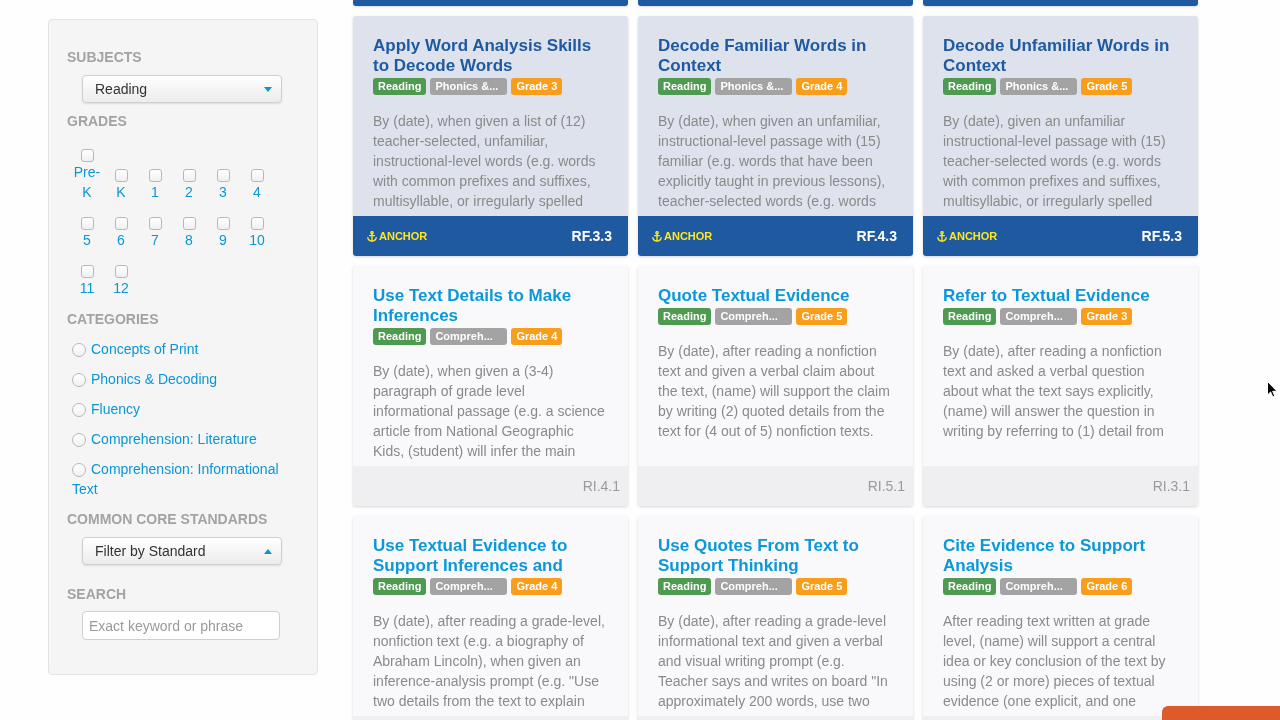  Describe the element at coordinates (485, 161) in the screenshot. I see `card-description: By (date), when given a list of (12) teacher-selected, unfamiliar, instructional-level words (e.g. words with common prefixes and suffixes, multisyllable, or irregularly spelled` at that location.